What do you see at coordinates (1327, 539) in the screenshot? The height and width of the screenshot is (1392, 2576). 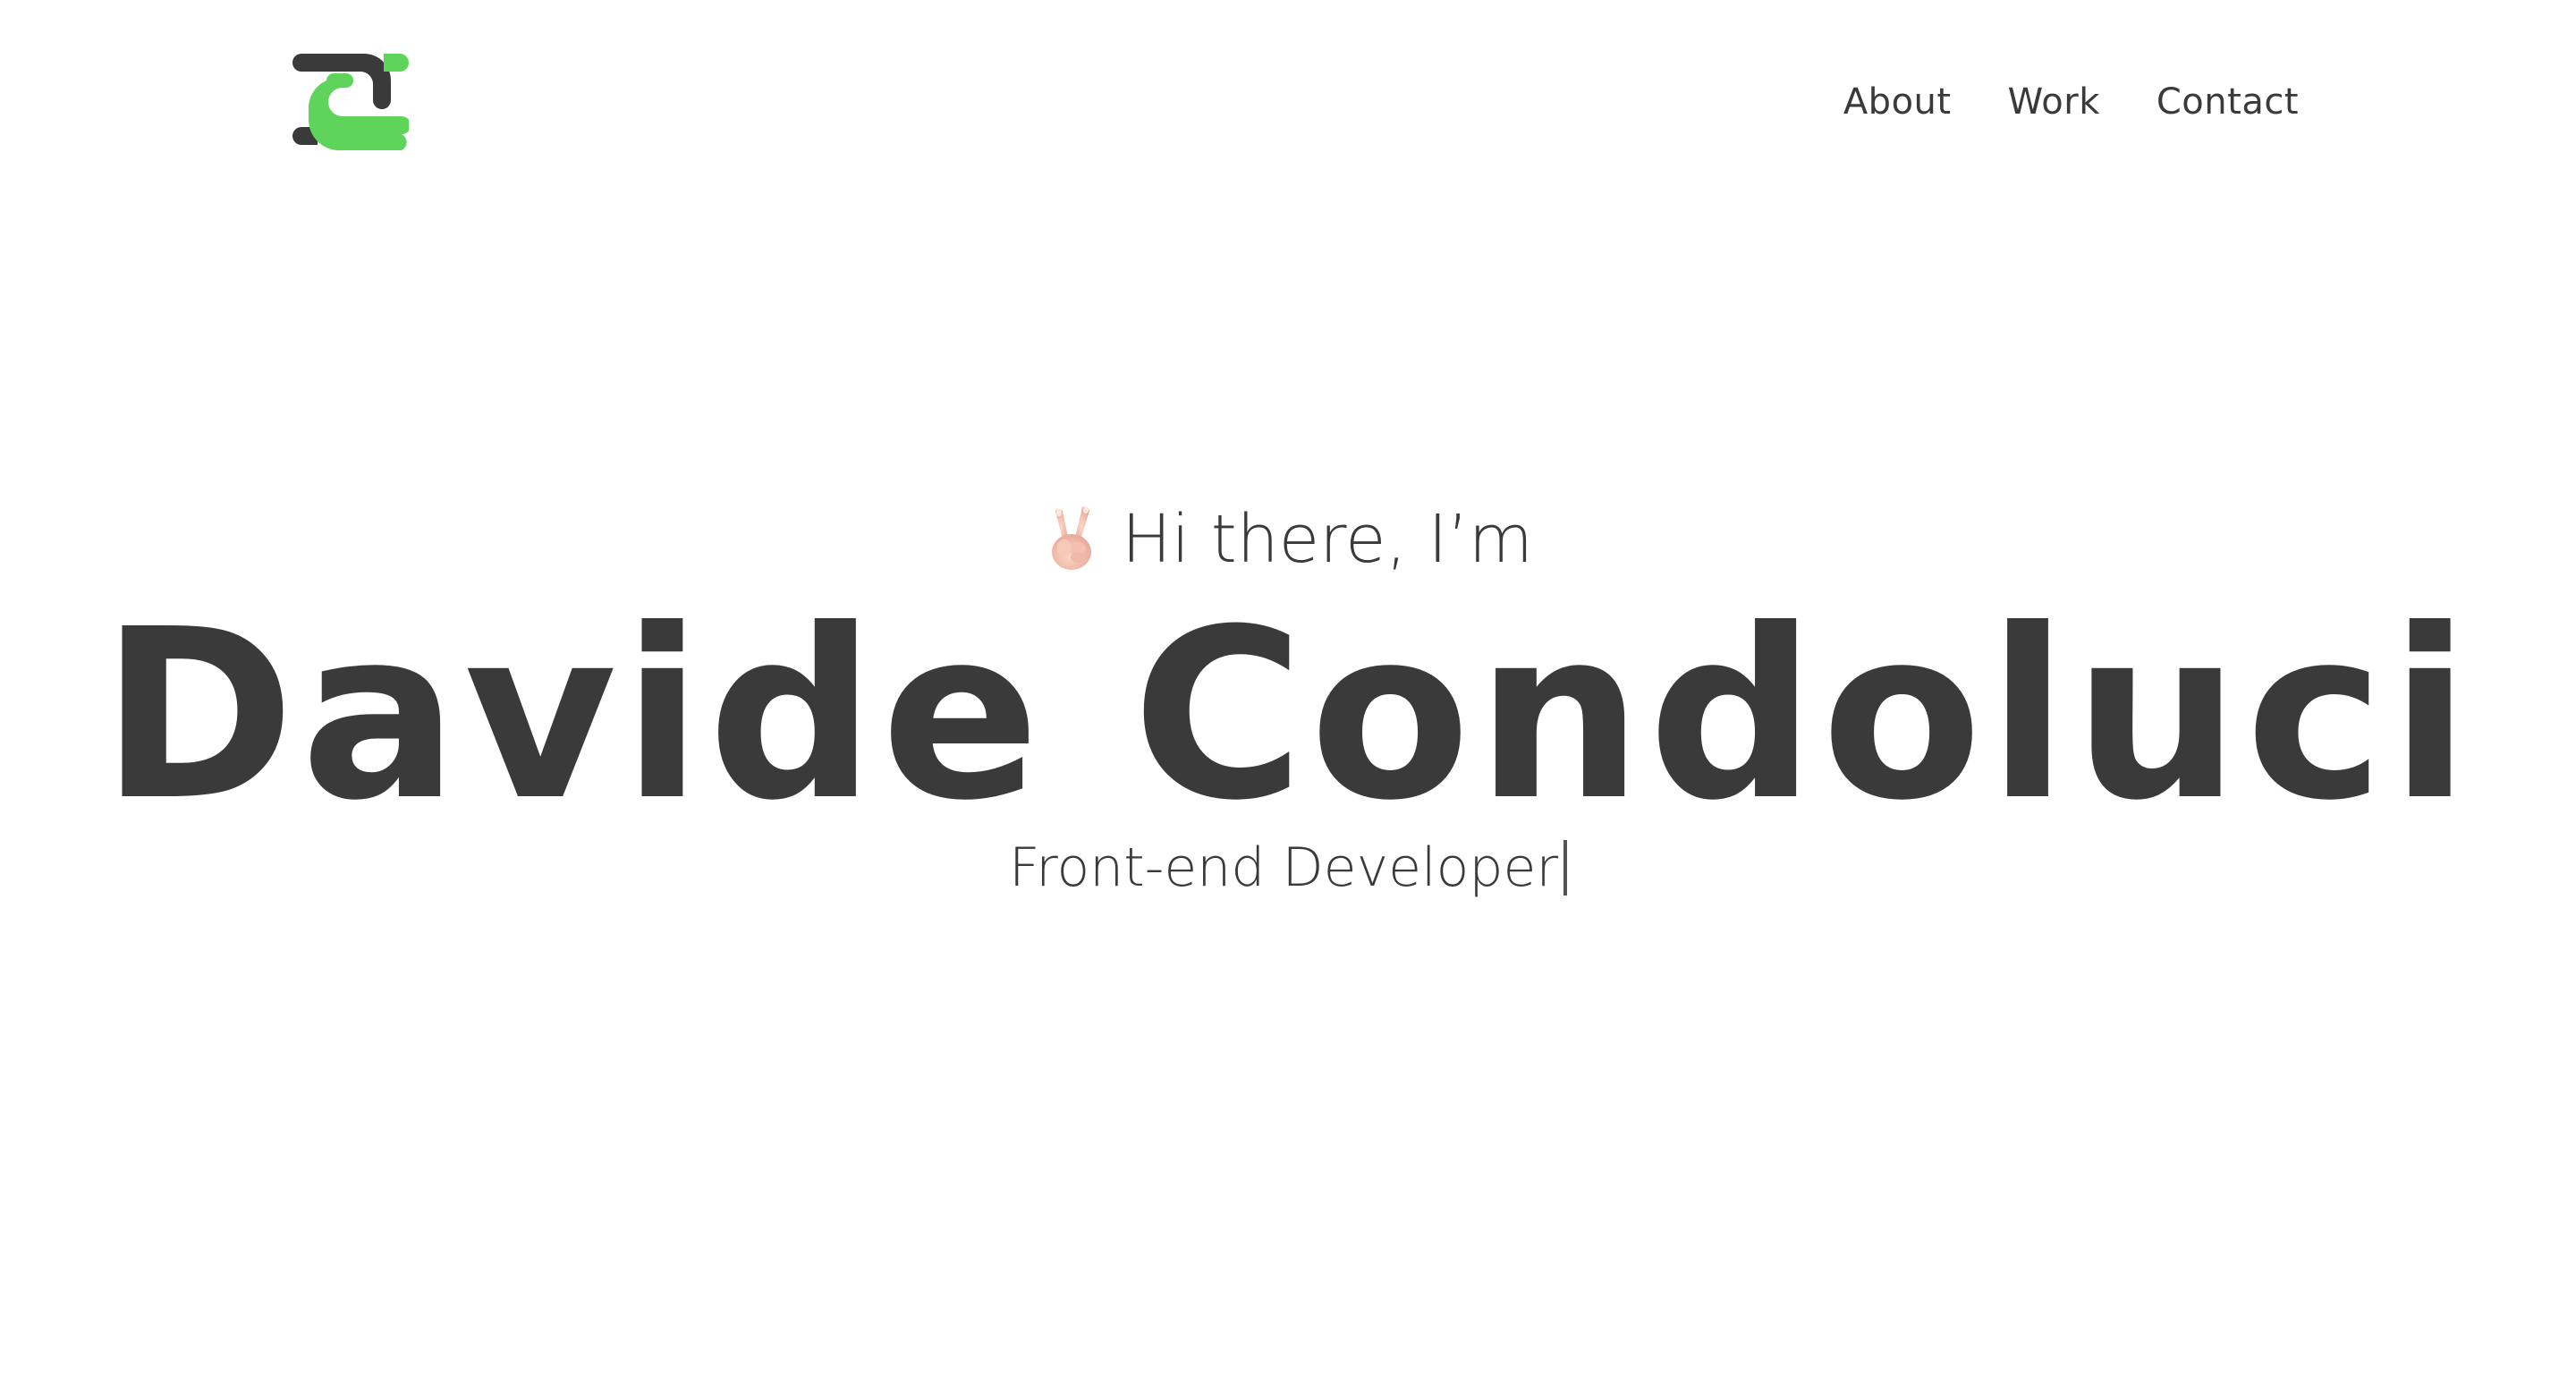 I see `greeting-text: Hi there, I’m` at bounding box center [1327, 539].